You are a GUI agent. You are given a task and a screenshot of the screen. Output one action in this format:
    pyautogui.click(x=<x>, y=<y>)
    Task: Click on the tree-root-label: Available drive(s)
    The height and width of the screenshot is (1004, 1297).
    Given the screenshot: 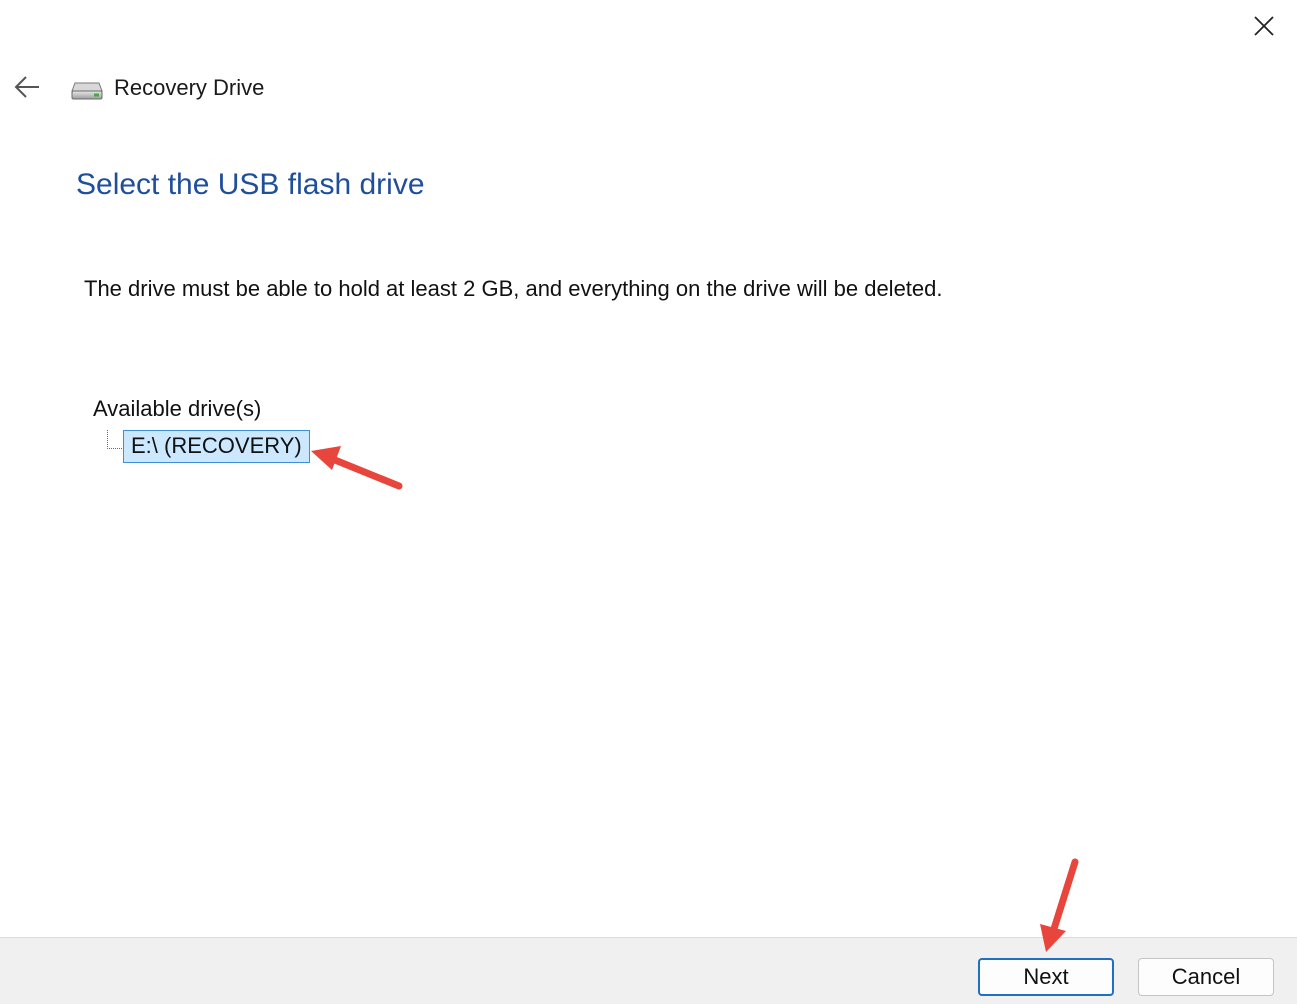 What is the action you would take?
    pyautogui.click(x=177, y=408)
    